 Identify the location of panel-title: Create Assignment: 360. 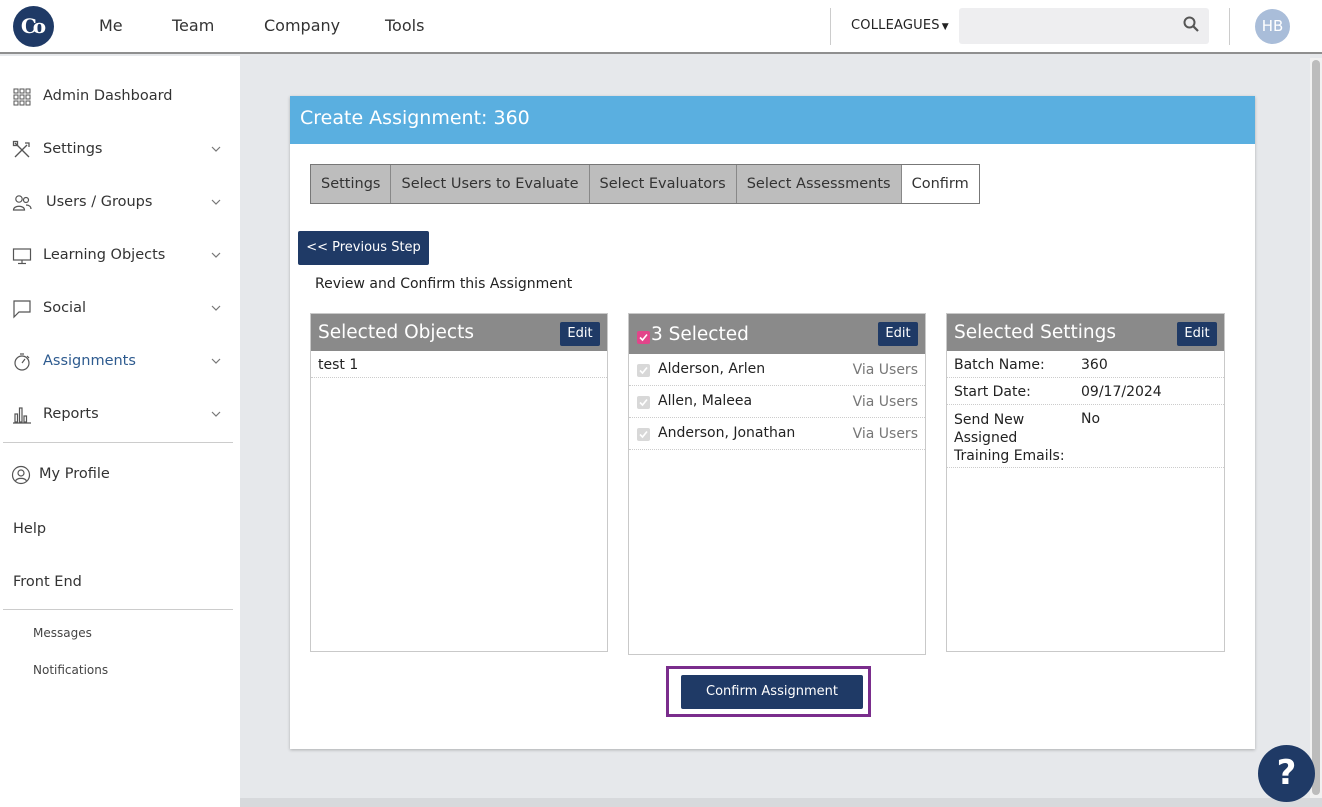
(772, 120).